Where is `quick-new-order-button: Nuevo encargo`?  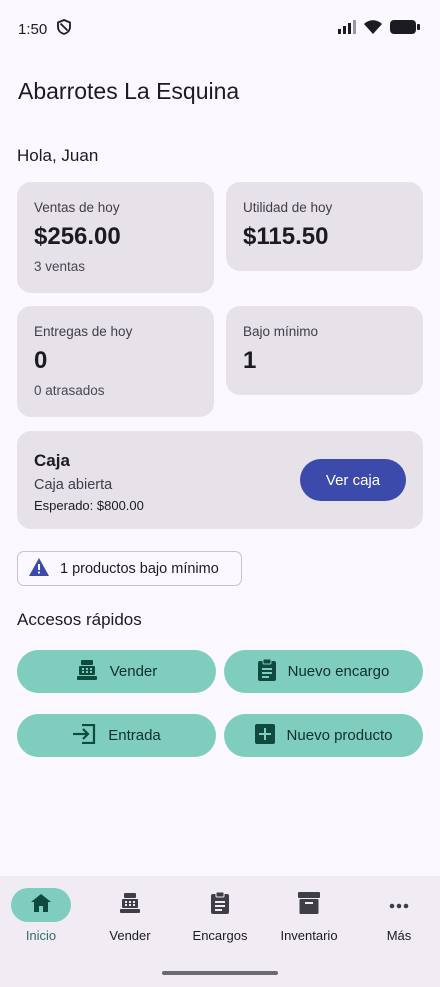
quick-new-order-button: Nuevo encargo is located at coordinates (323, 671).